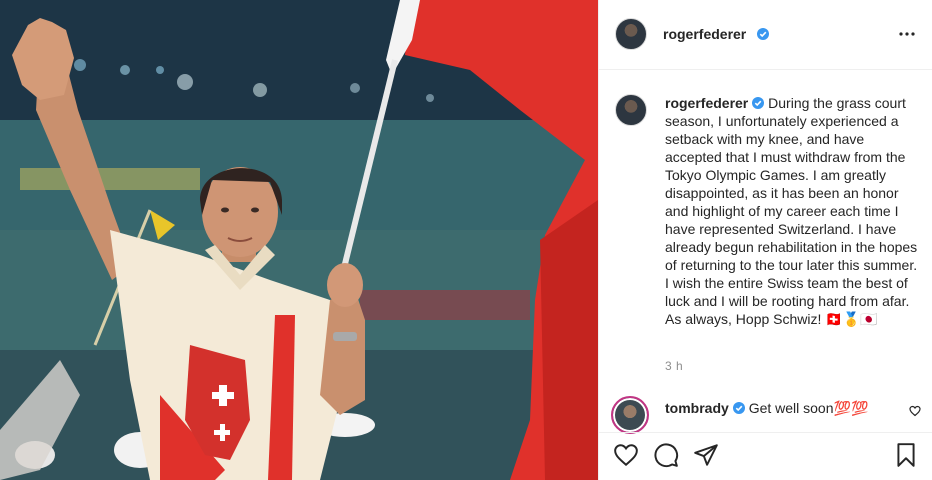 The height and width of the screenshot is (480, 932). What do you see at coordinates (697, 408) in the screenshot?
I see `commenter-username: tombrady` at bounding box center [697, 408].